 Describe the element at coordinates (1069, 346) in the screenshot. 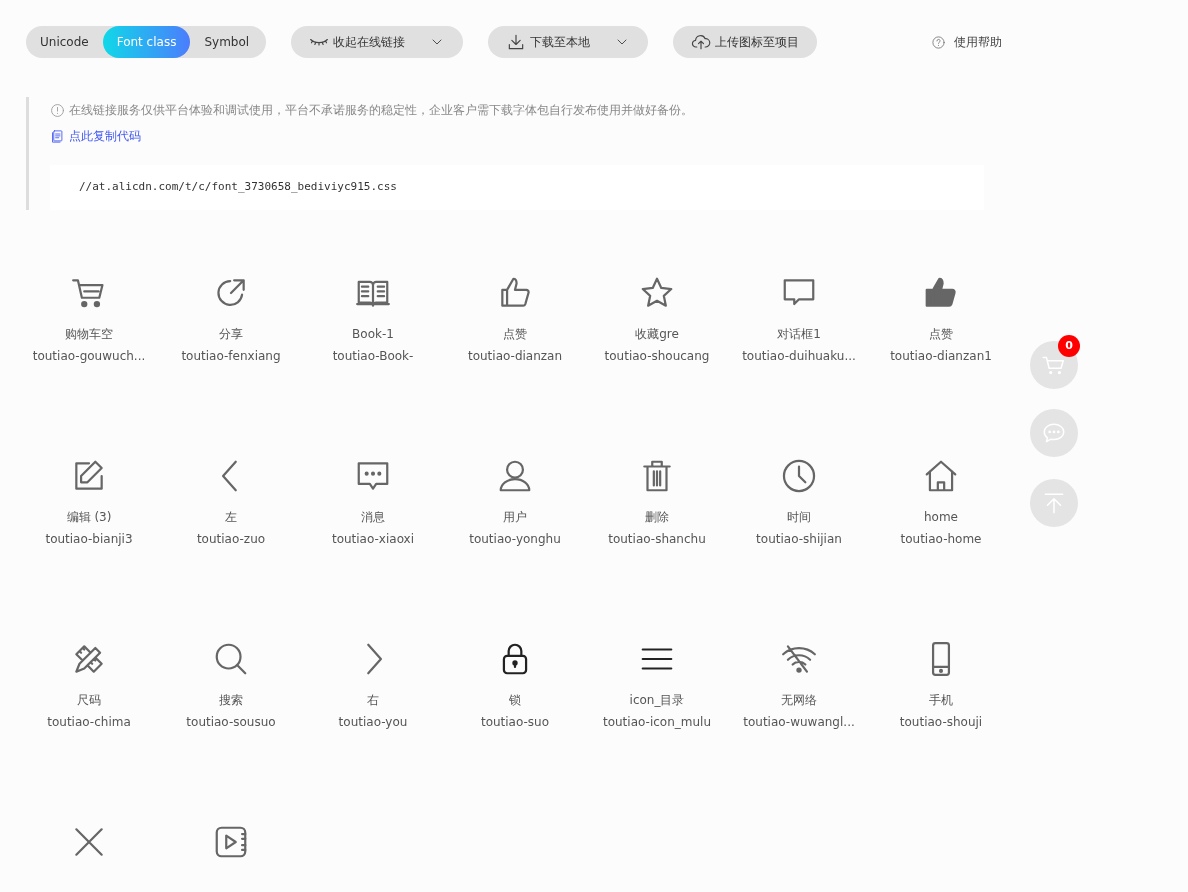

I see `count-badge: 0` at that location.